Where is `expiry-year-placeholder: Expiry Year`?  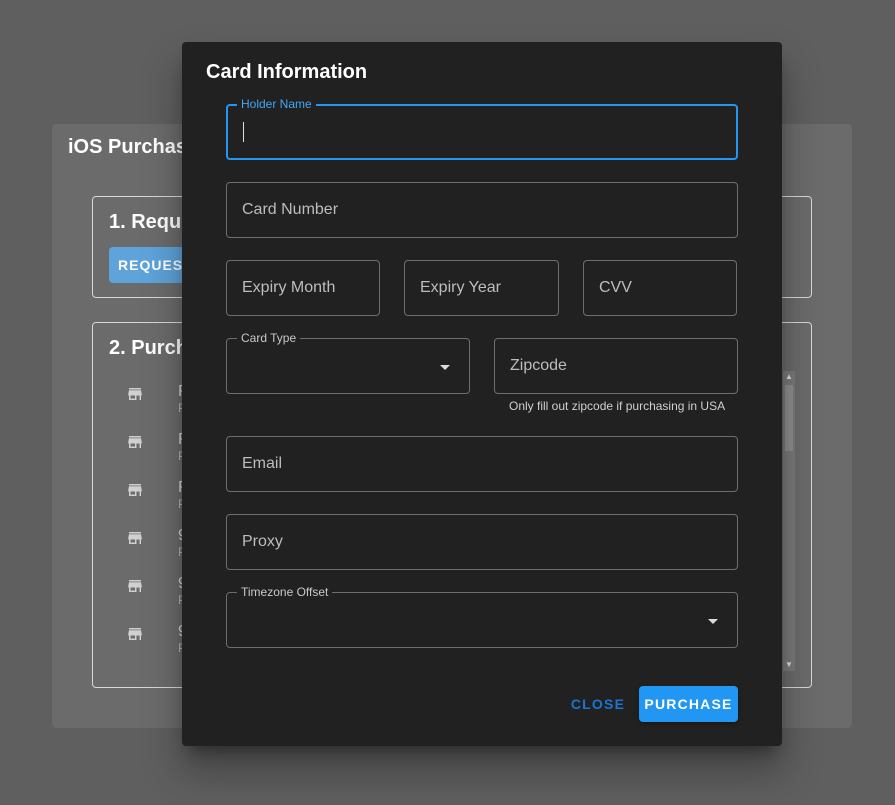
expiry-year-placeholder: Expiry Year is located at coordinates (460, 287).